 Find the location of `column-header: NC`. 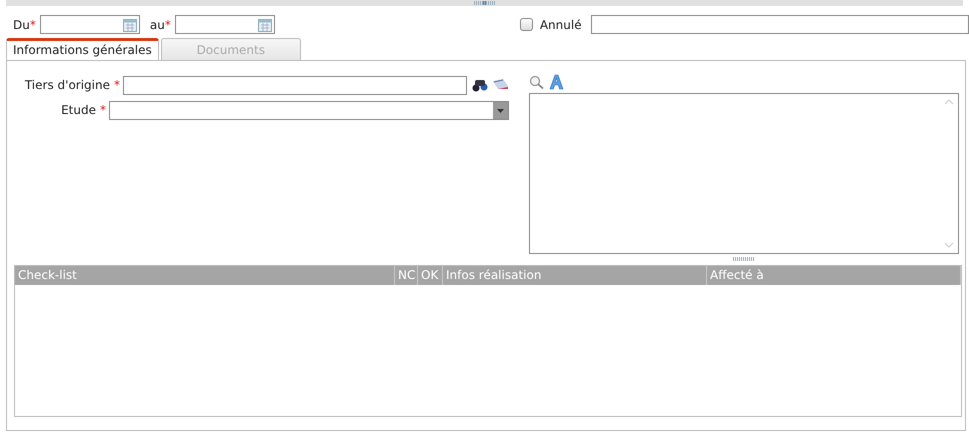

column-header: NC is located at coordinates (406, 275).